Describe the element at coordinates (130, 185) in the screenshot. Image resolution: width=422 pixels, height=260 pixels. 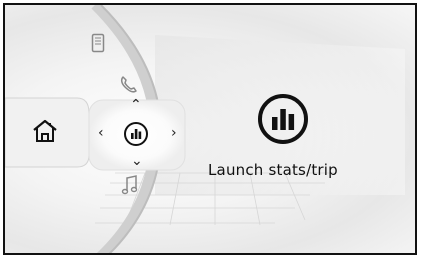
I see `music-note-icon` at that location.